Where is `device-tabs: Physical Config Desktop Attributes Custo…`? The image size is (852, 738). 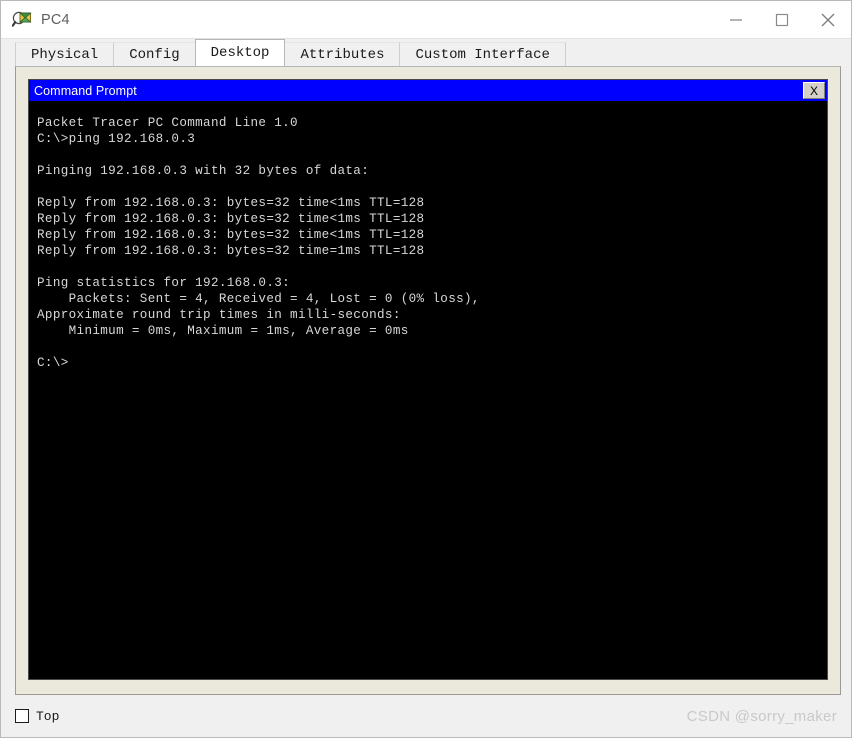
device-tabs: Physical Config Desktop Attributes Custo… is located at coordinates (426, 52).